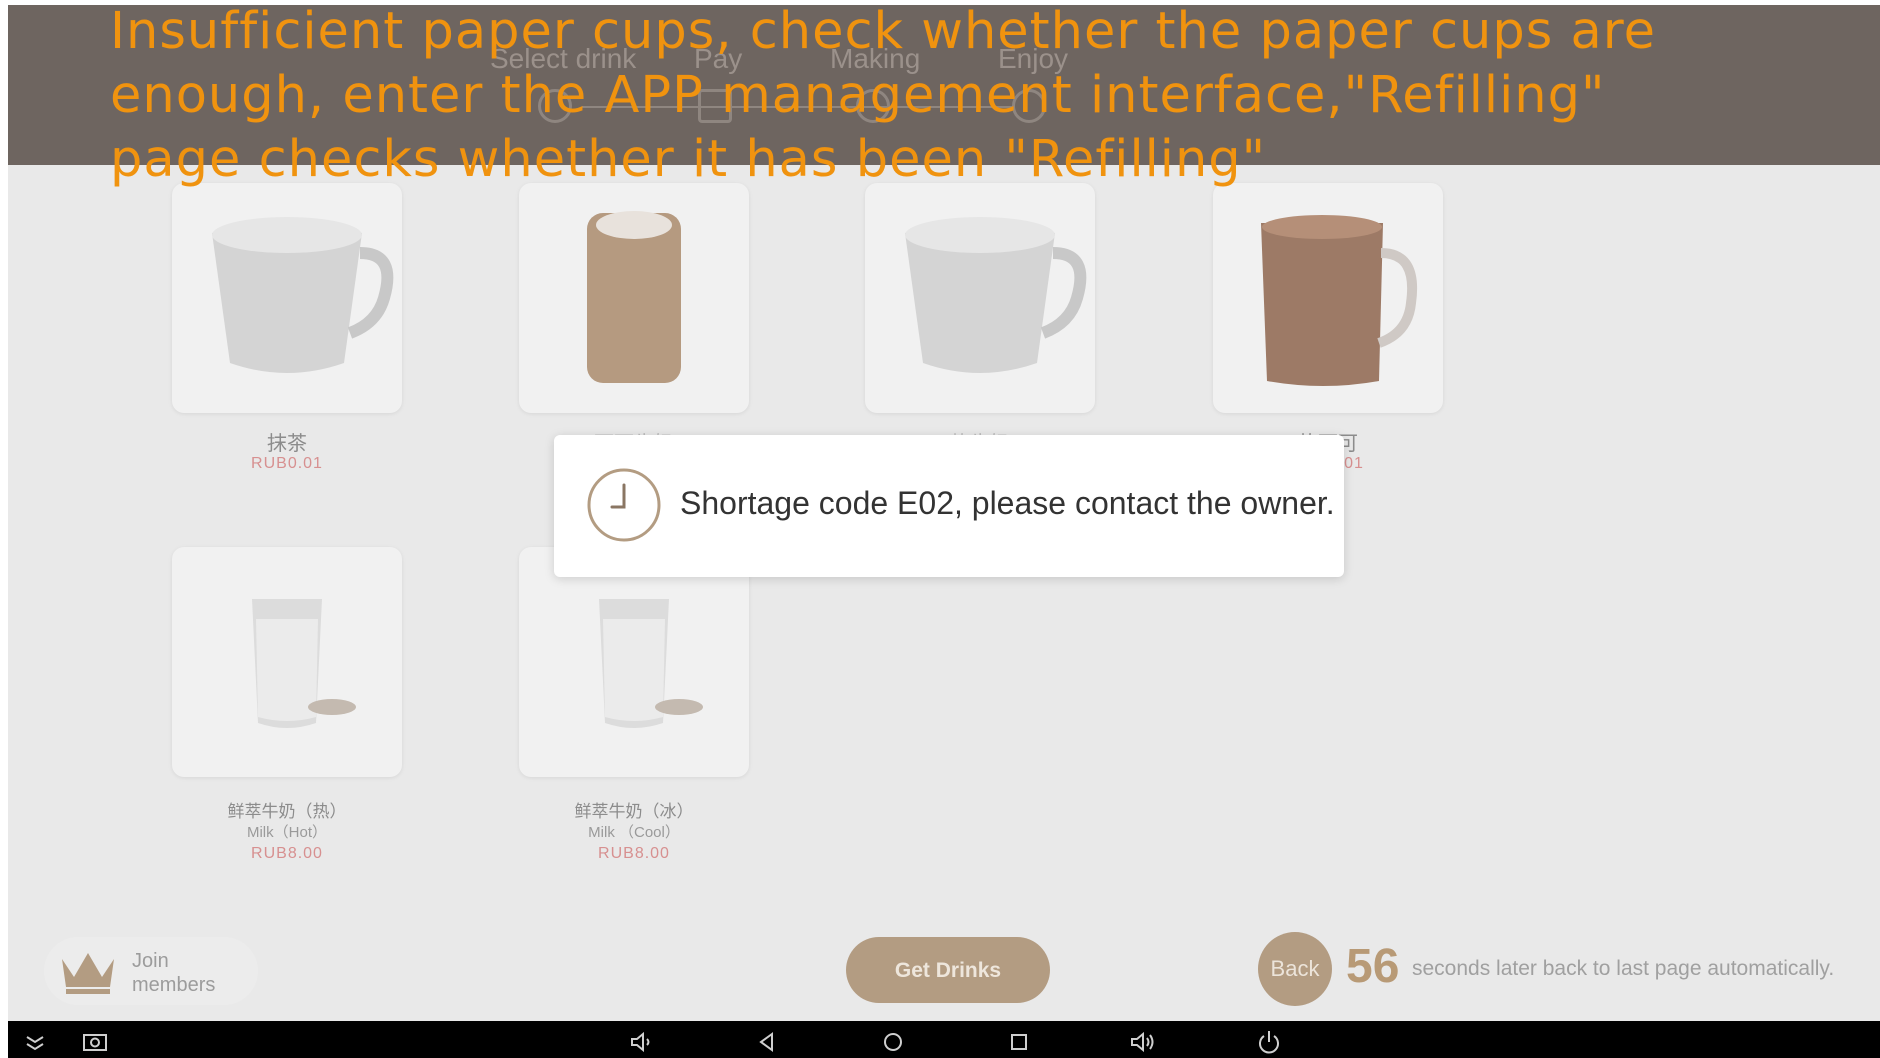  What do you see at coordinates (1269, 1042) in the screenshot?
I see `power-icon` at bounding box center [1269, 1042].